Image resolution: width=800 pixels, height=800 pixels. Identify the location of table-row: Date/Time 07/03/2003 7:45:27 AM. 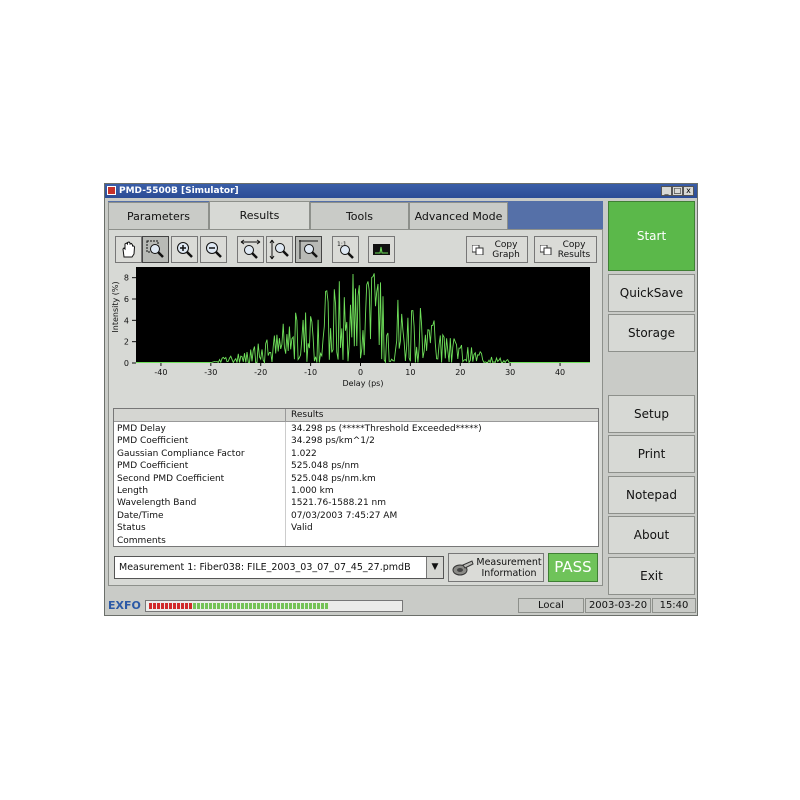
(356, 516).